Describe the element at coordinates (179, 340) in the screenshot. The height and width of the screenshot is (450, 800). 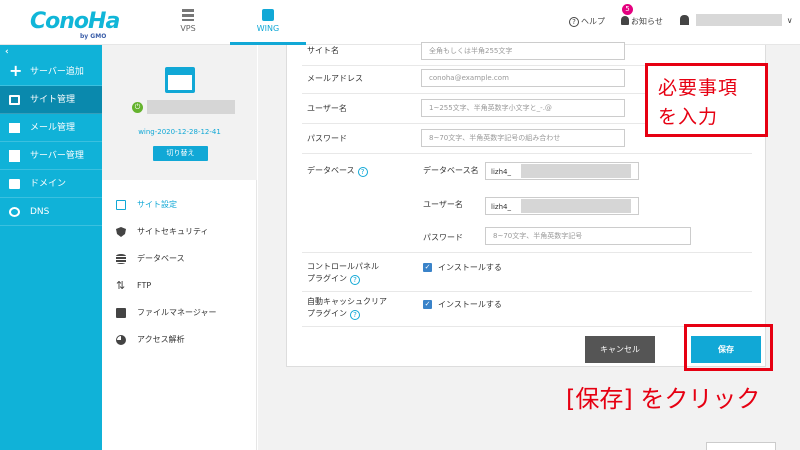
I see `menu-access-analysis: アクセス解析` at that location.